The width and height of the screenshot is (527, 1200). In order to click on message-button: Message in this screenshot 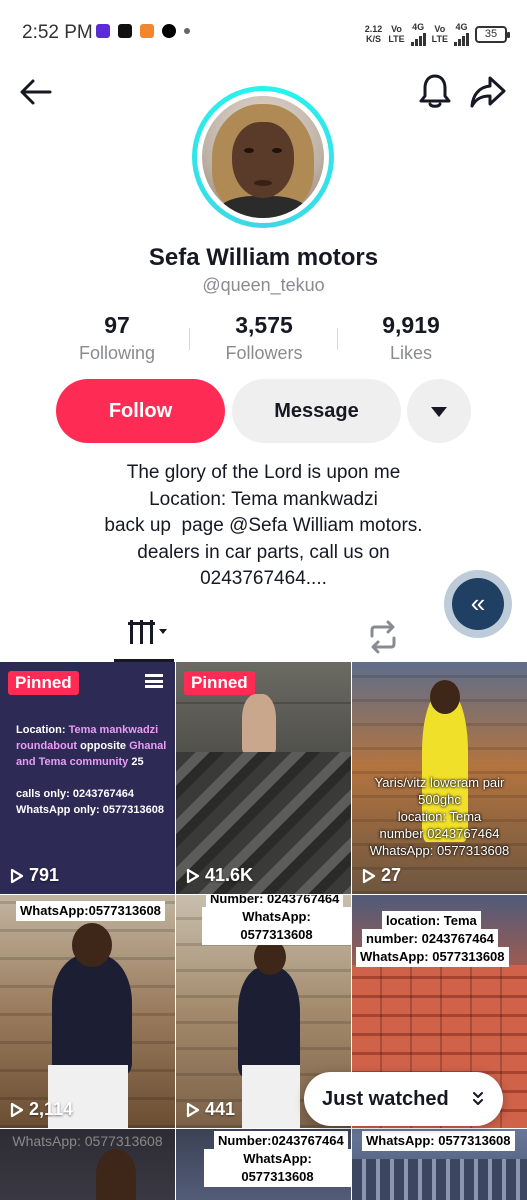, I will do `click(316, 411)`.